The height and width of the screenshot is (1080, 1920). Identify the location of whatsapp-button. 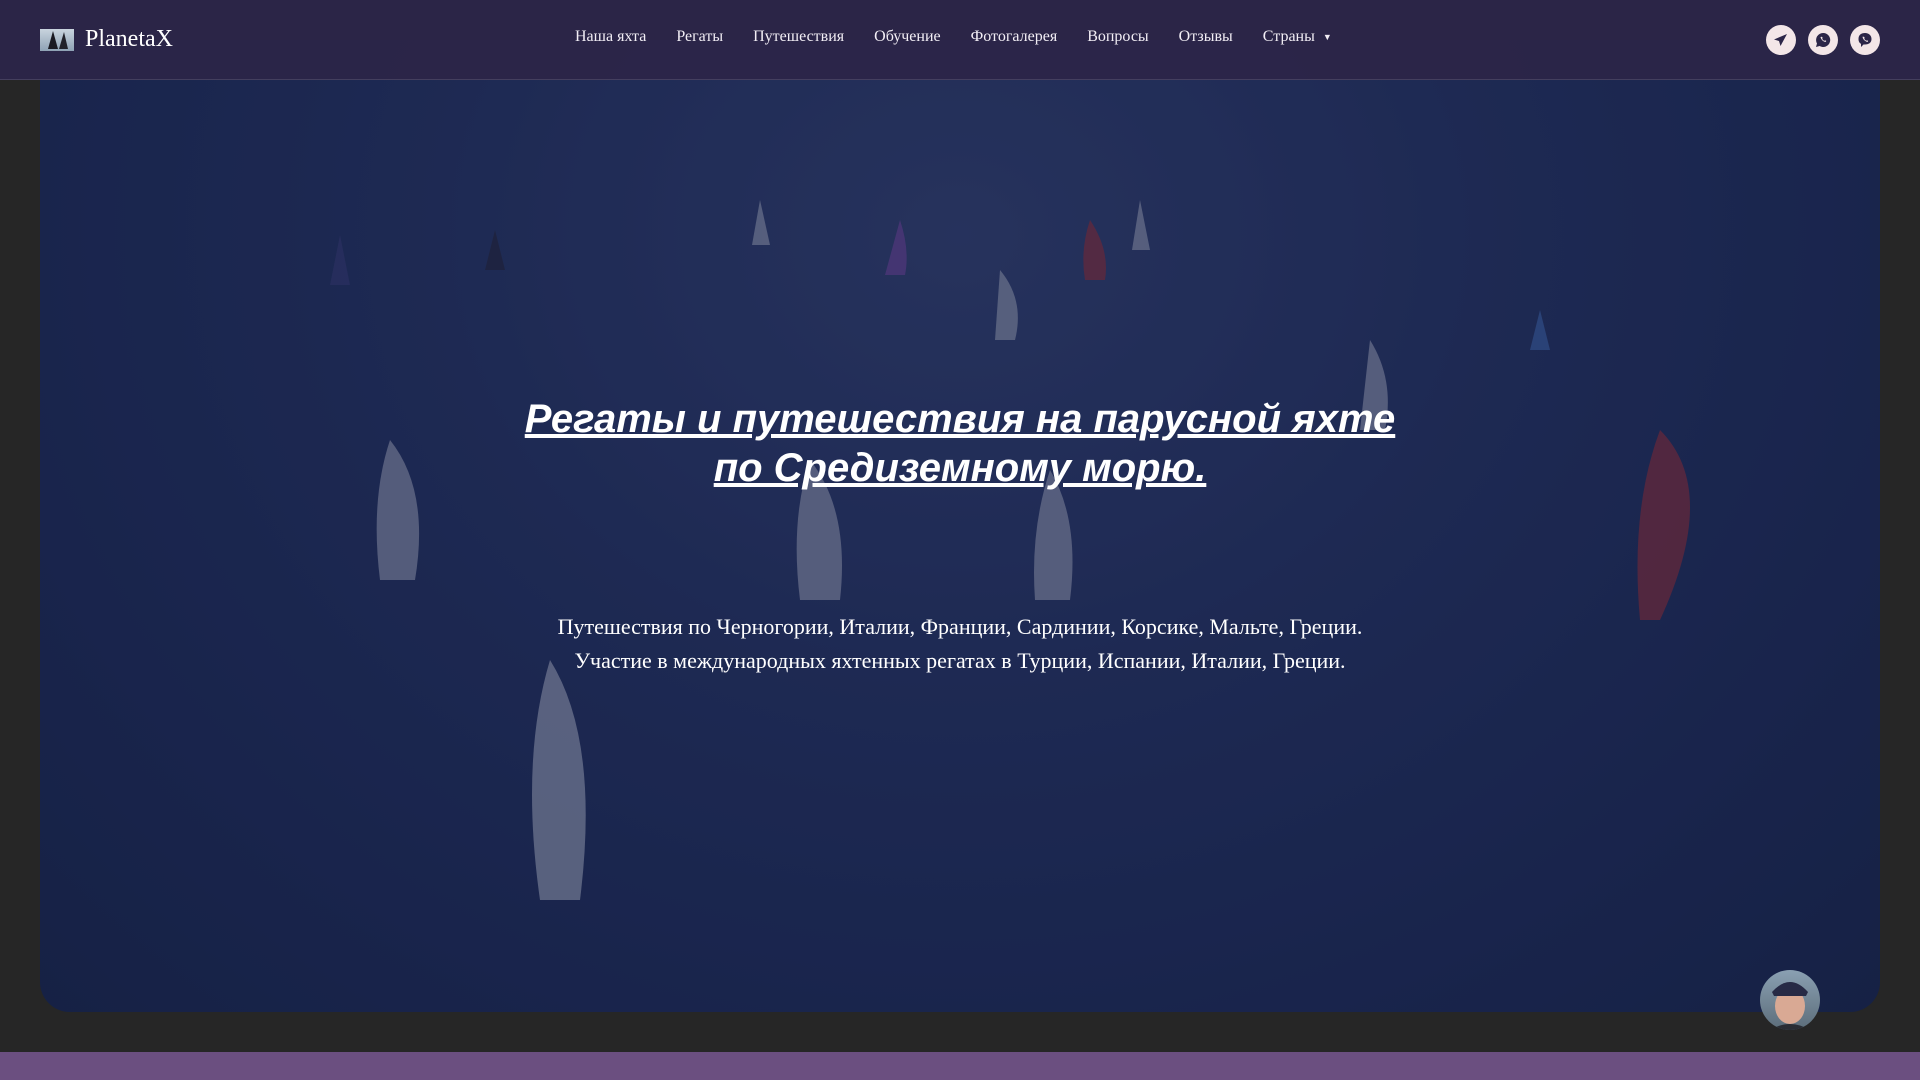
(1823, 40).